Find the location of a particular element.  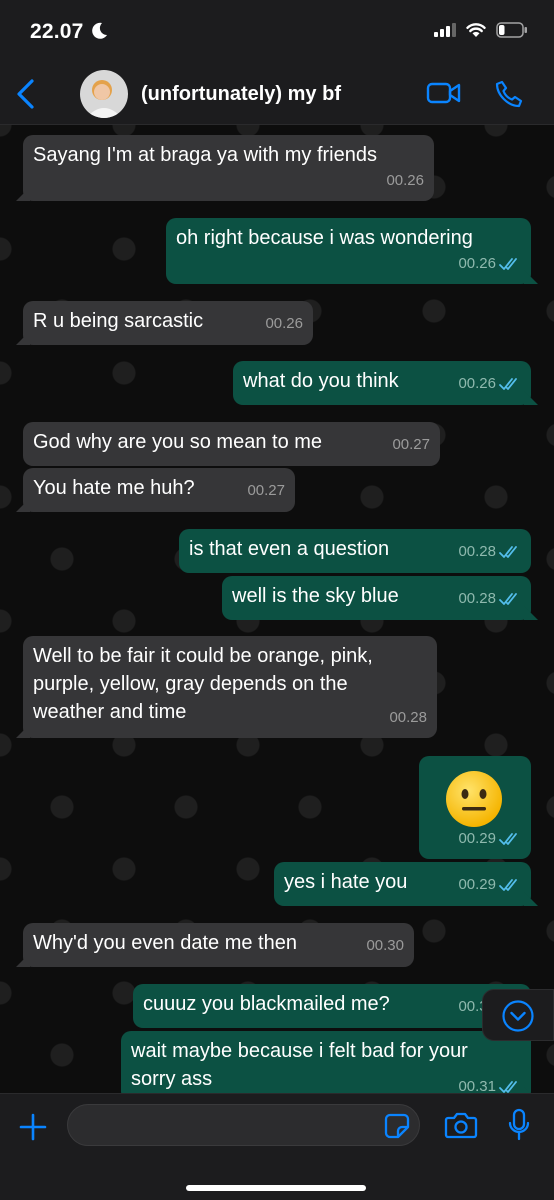

message-text: Why'd you even date me then is located at coordinates (165, 943).